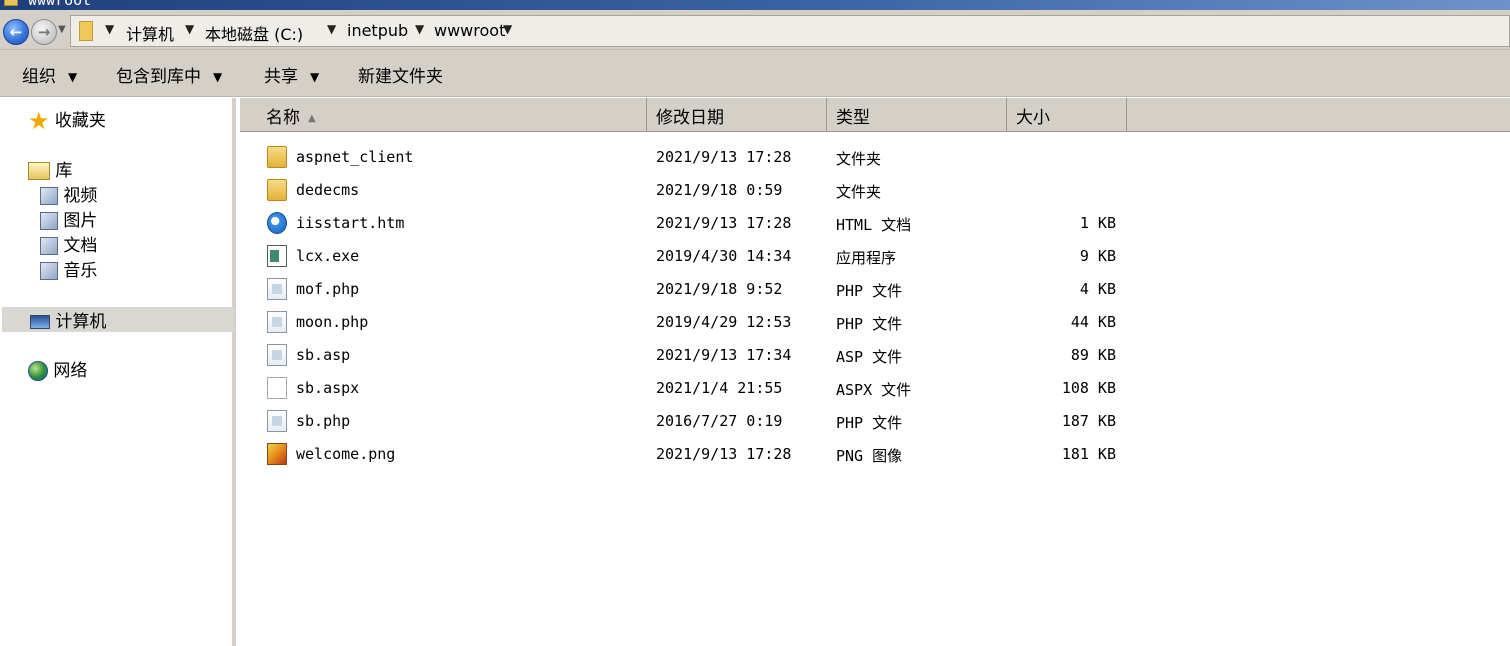 The width and height of the screenshot is (1510, 646). I want to click on nav-item-computer: 计算机, so click(68, 319).